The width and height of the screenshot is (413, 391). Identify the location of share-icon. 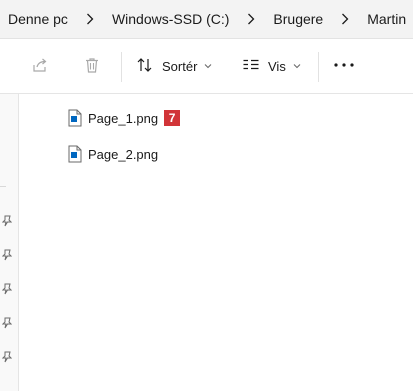
(40, 66).